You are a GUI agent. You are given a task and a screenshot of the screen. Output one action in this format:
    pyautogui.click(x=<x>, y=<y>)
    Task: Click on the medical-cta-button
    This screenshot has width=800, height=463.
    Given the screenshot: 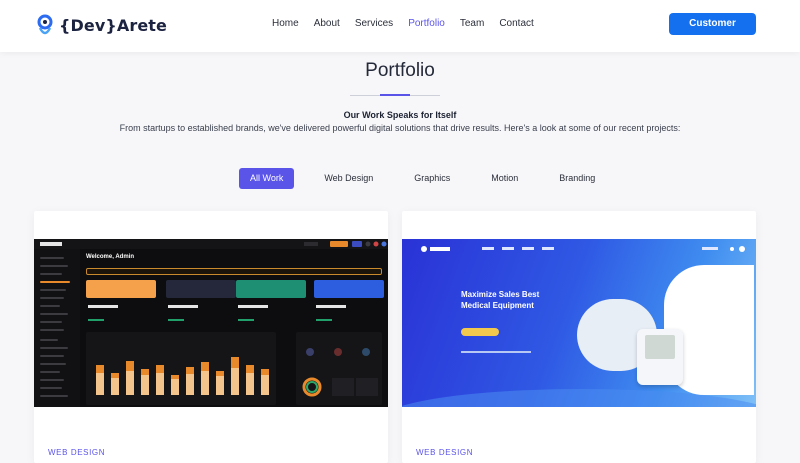 What is the action you would take?
    pyautogui.click(x=480, y=332)
    